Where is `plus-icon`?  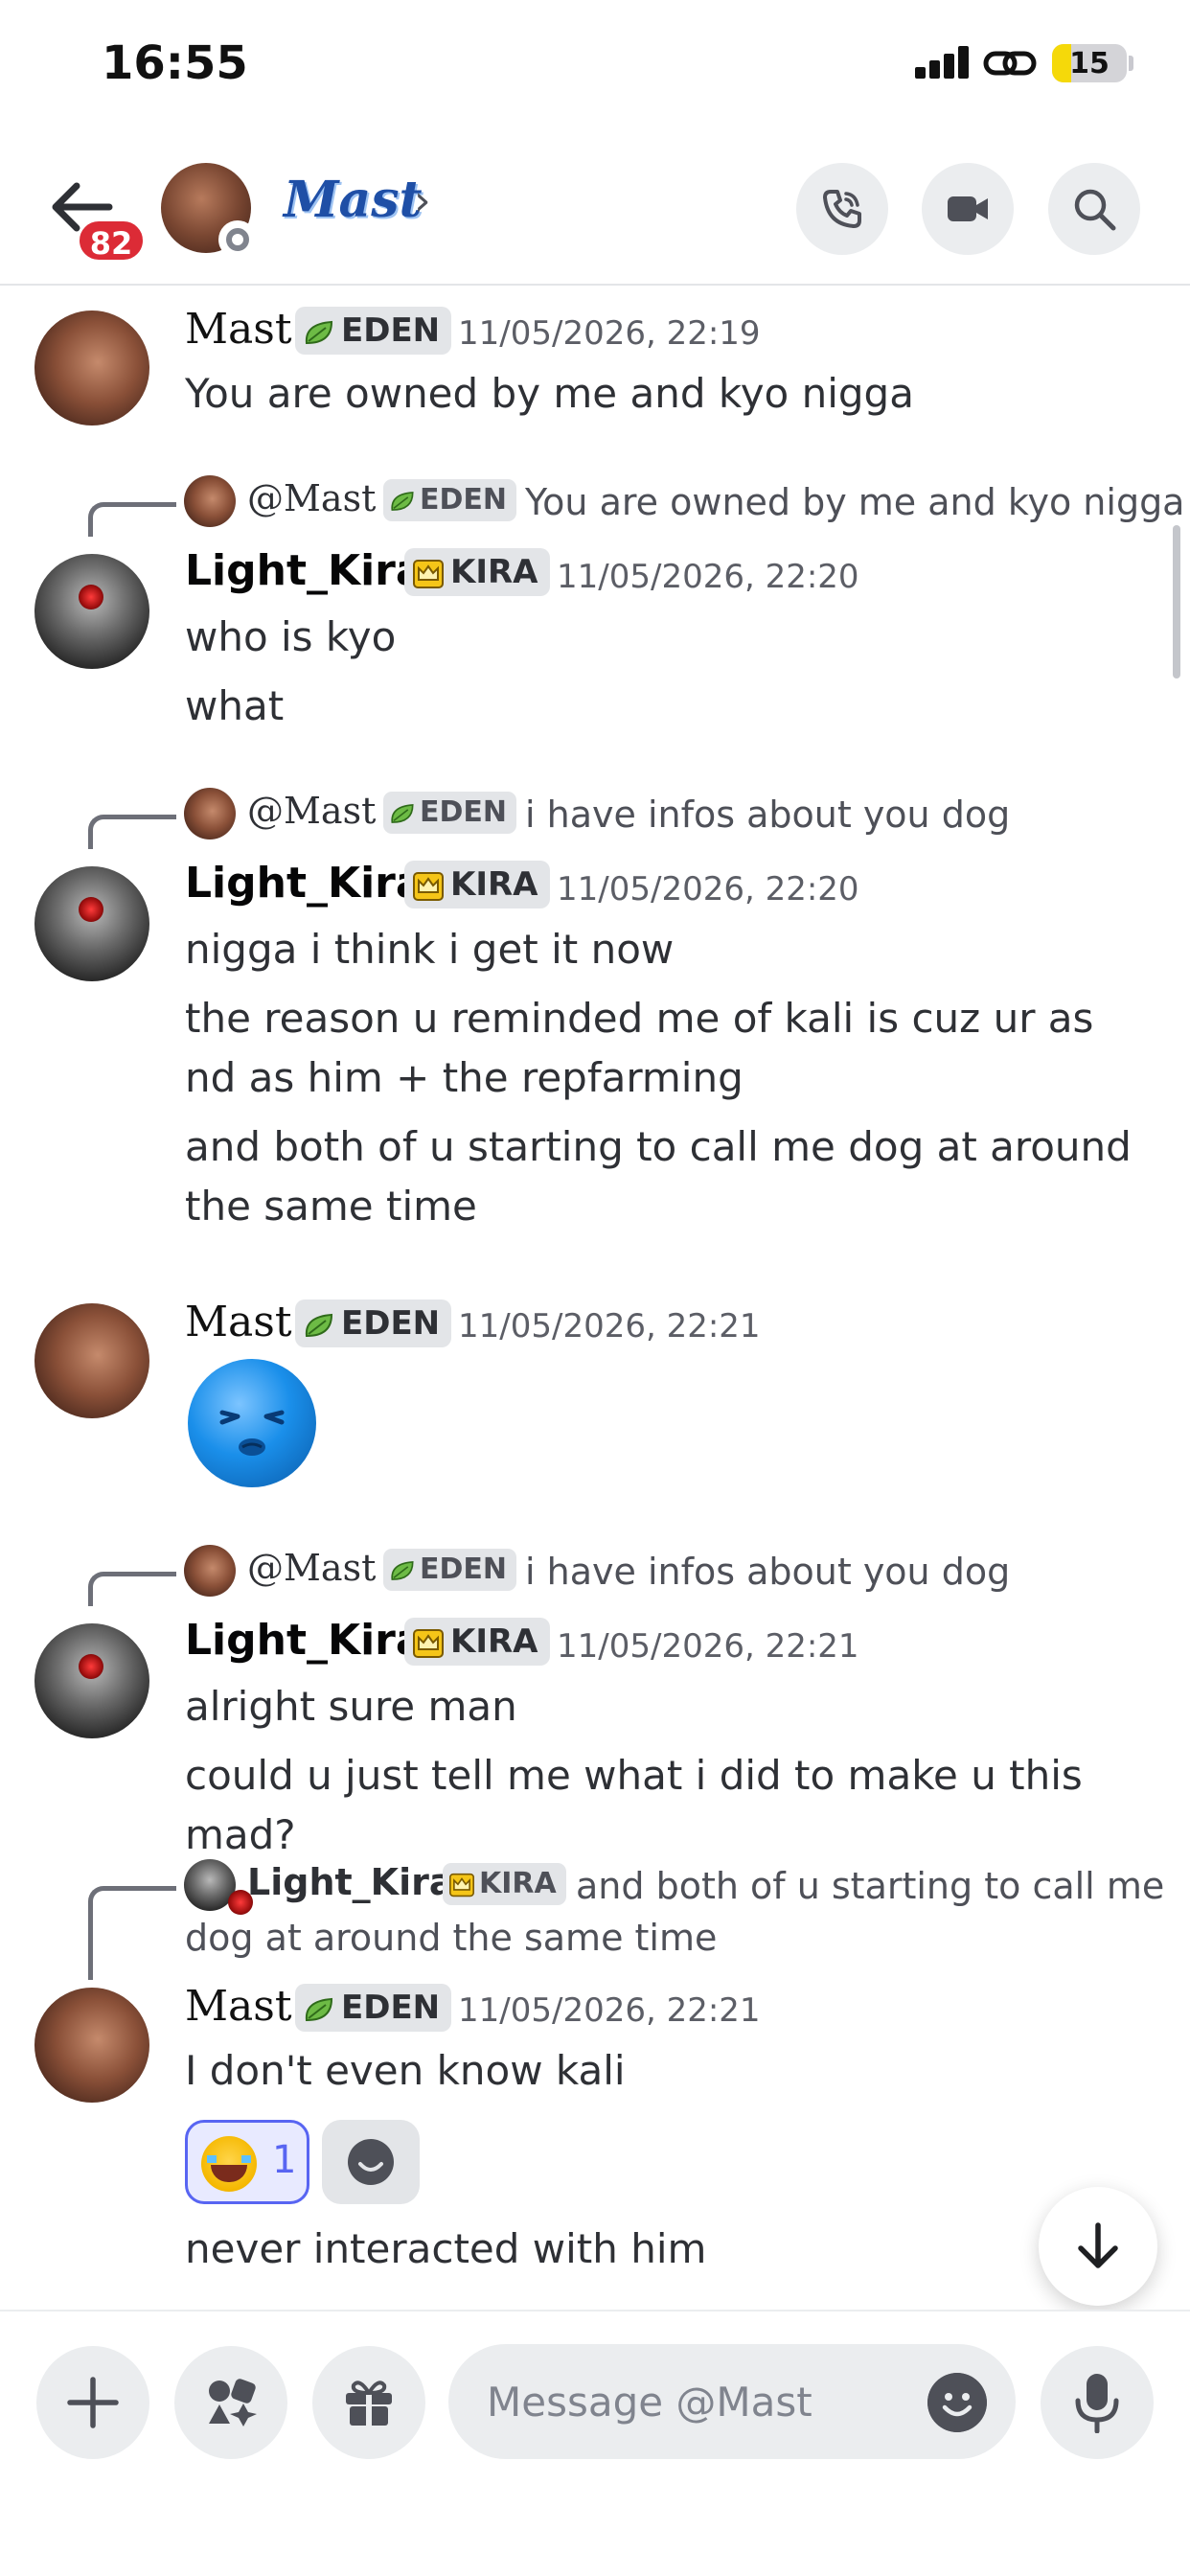 plus-icon is located at coordinates (93, 2402).